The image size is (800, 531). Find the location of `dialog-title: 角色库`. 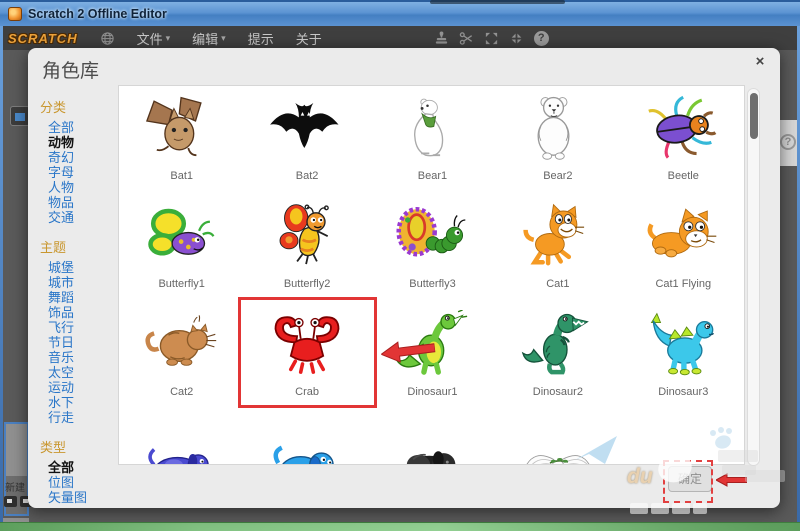

dialog-title: 角色库 is located at coordinates (71, 71).